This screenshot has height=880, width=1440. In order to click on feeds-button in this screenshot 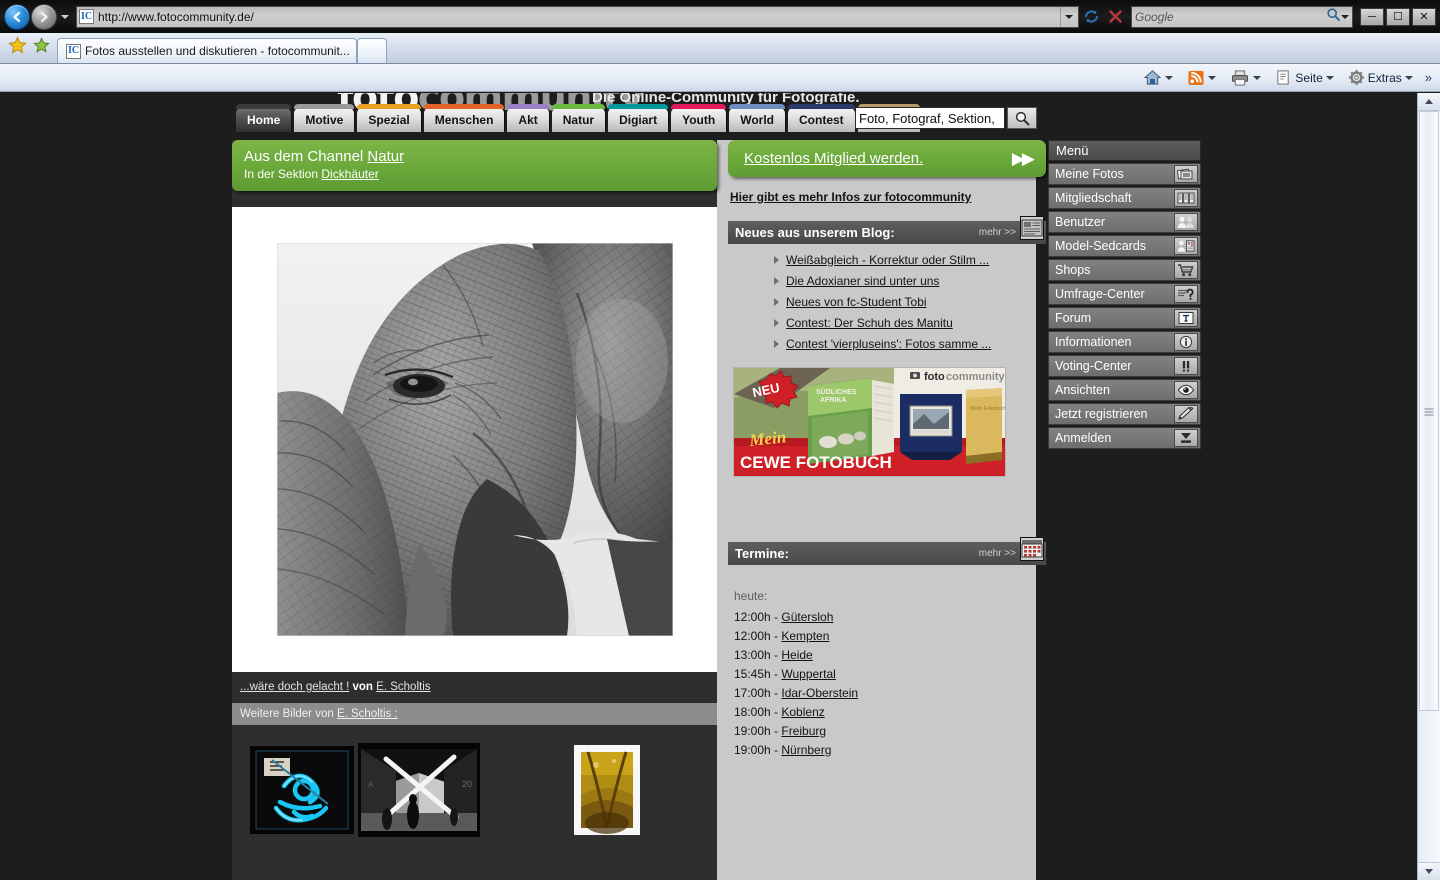, I will do `click(1201, 77)`.